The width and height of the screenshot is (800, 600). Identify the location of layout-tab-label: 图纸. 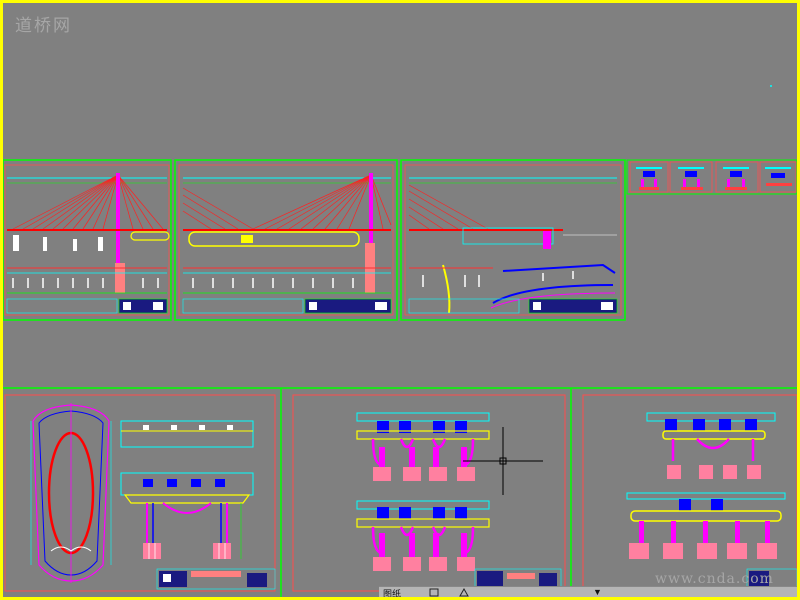
(392, 592).